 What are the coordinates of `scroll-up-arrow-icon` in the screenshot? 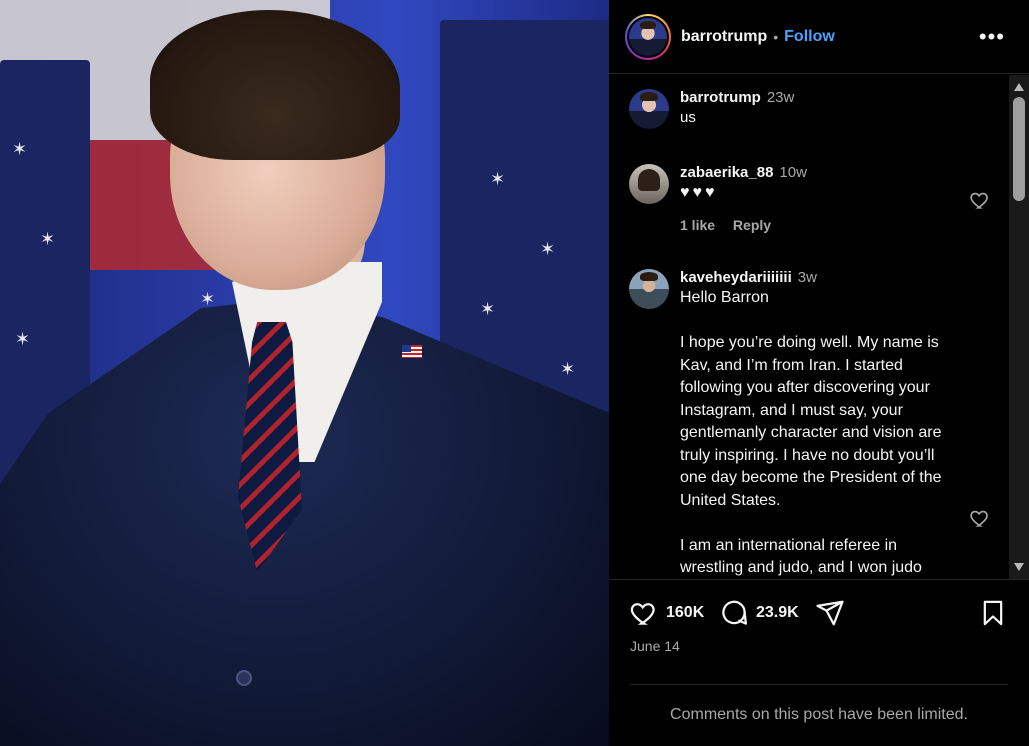 It's located at (1019, 87).